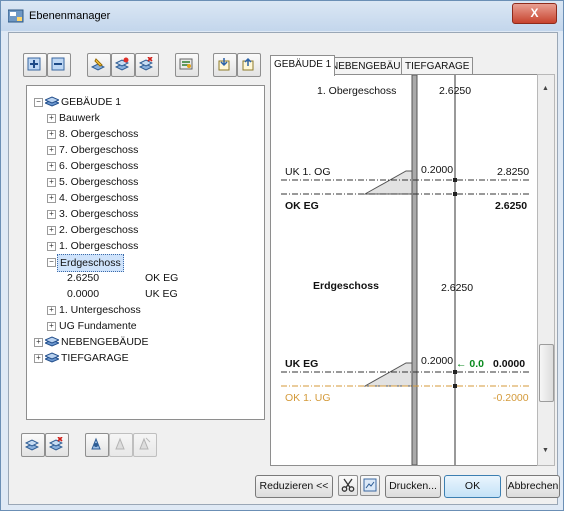  I want to click on uk-eg-offset: ← 0.0, so click(470, 364).